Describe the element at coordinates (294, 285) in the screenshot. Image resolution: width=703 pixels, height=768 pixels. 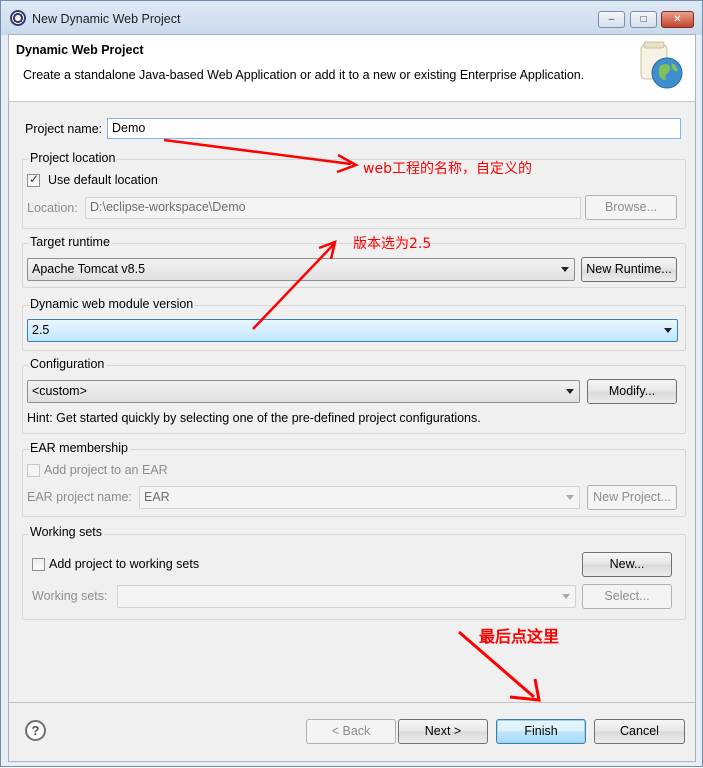
I see `arrow-to-module-version` at that location.